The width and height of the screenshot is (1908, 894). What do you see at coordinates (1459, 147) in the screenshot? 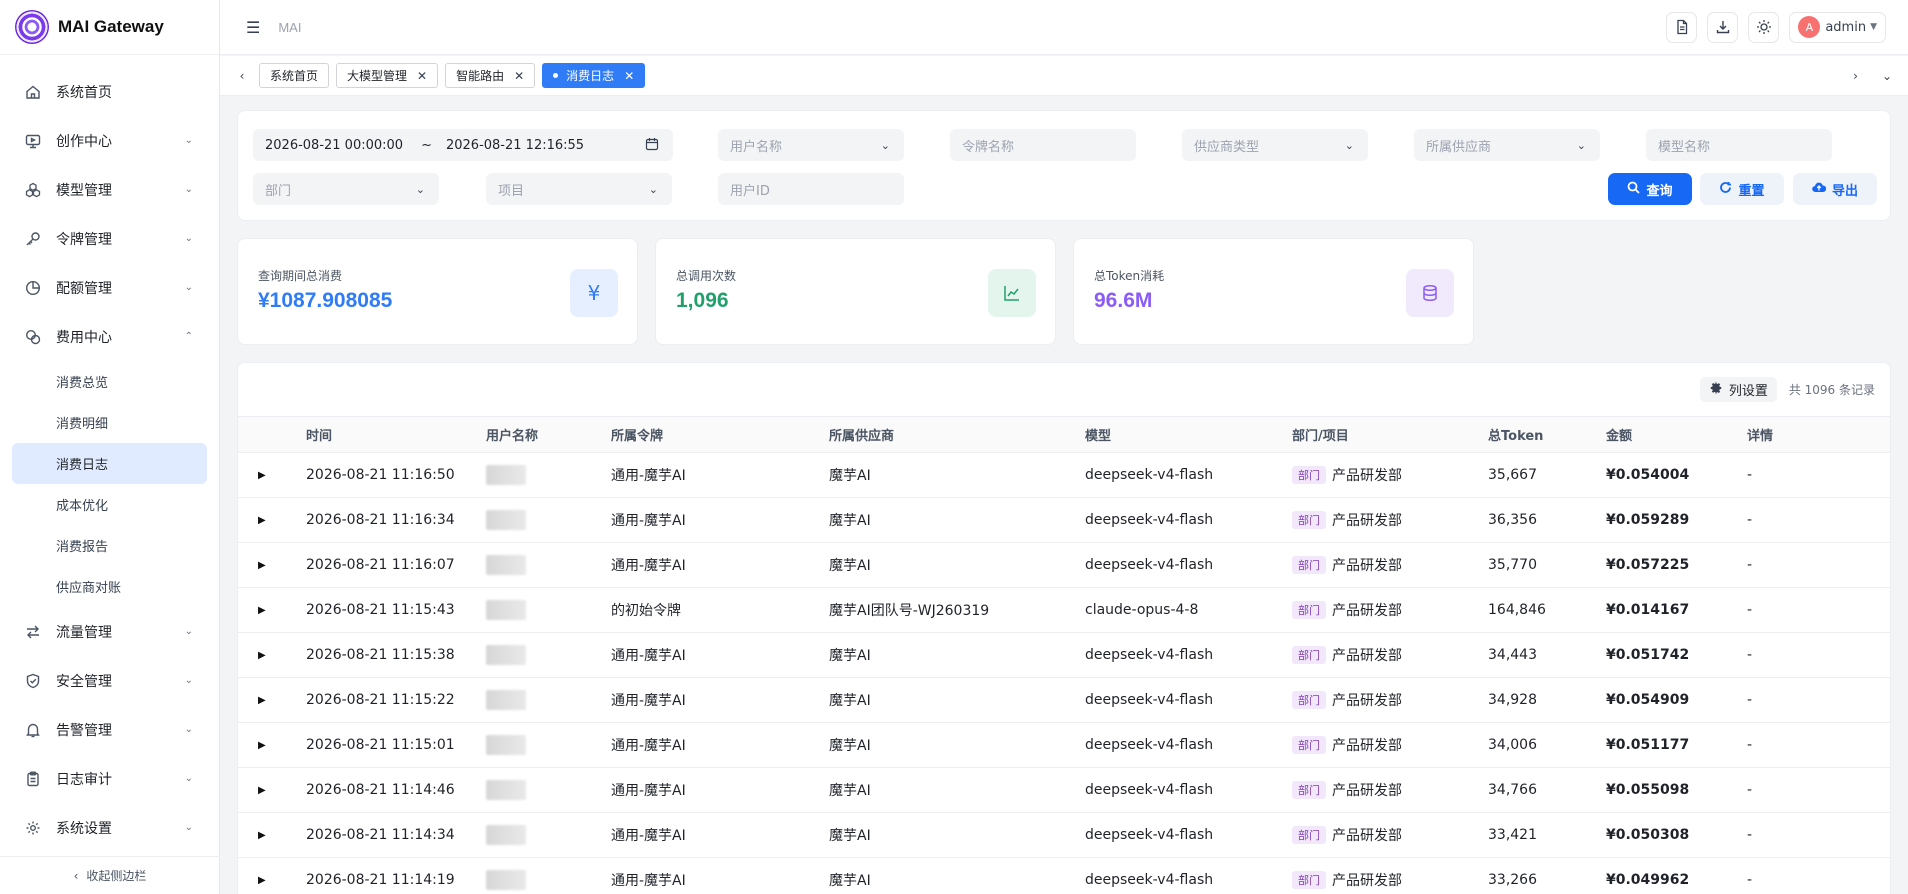
I see `provider-placeholder: 所属供应商` at bounding box center [1459, 147].